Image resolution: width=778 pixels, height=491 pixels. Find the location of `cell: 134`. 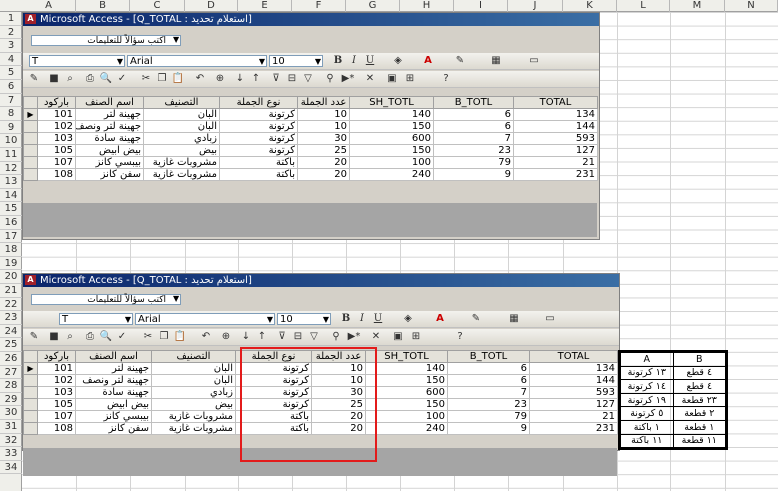

cell: 134 is located at coordinates (555, 114).